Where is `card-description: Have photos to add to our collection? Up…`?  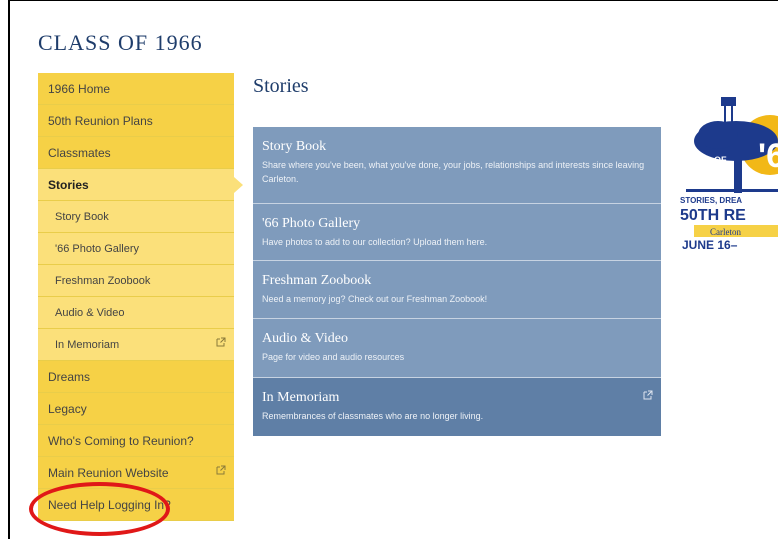 card-description: Have photos to add to our collection? Up… is located at coordinates (375, 242).